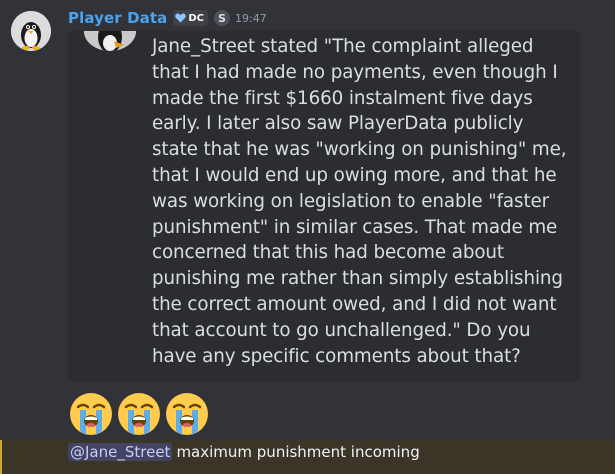 Image resolution: width=615 pixels, height=474 pixels. I want to click on timestamp: 19:47, so click(250, 18).